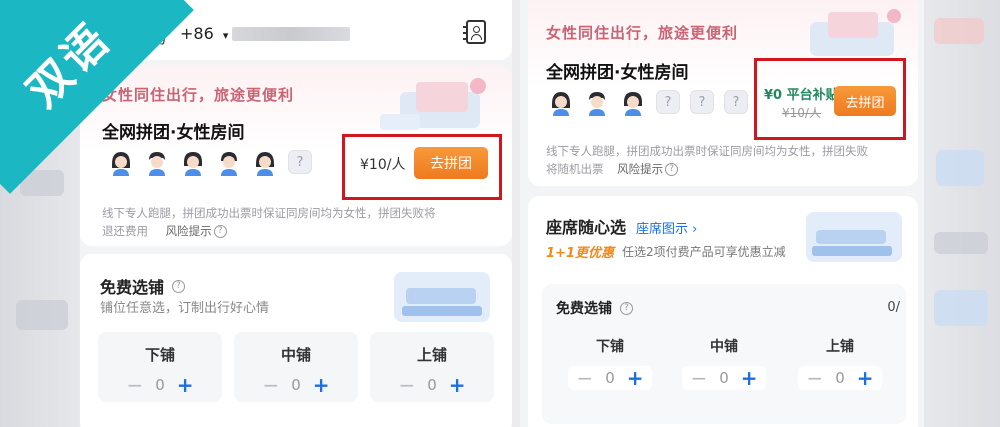 This screenshot has width=1000, height=427. Describe the element at coordinates (854, 237) in the screenshot. I see `seat-illustration` at that location.